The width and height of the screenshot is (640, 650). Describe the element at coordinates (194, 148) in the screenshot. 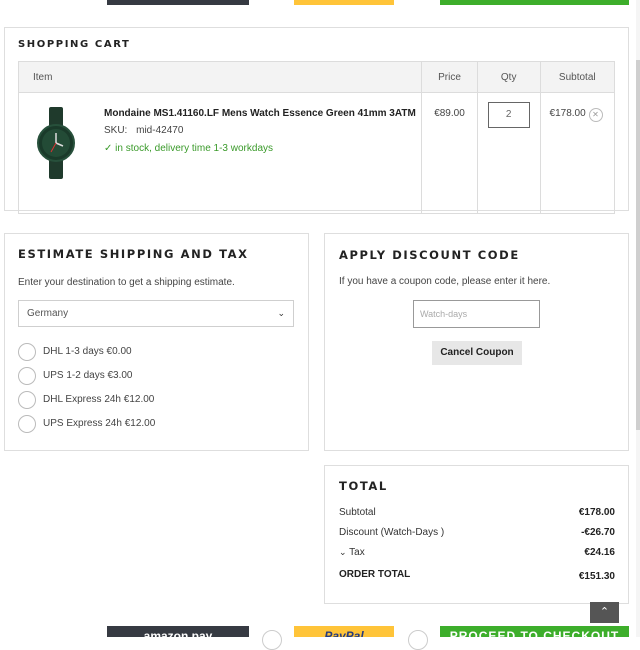

I see `stock-status: in stock, delivery time 1-3 workdays` at that location.